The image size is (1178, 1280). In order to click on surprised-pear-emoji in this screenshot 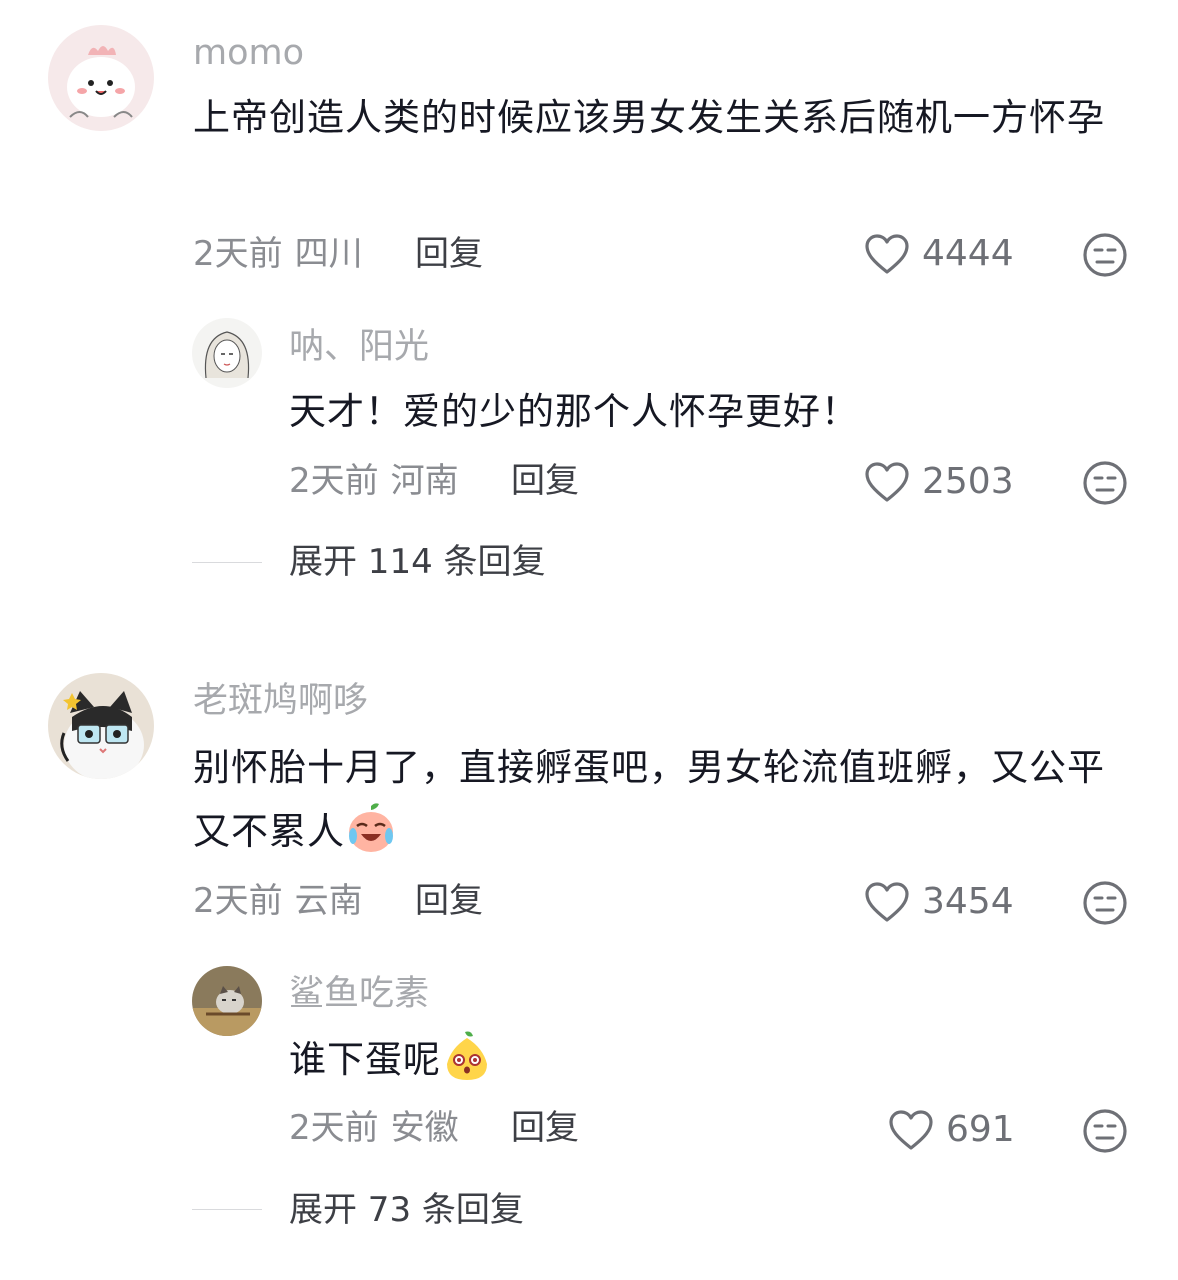, I will do `click(467, 1055)`.